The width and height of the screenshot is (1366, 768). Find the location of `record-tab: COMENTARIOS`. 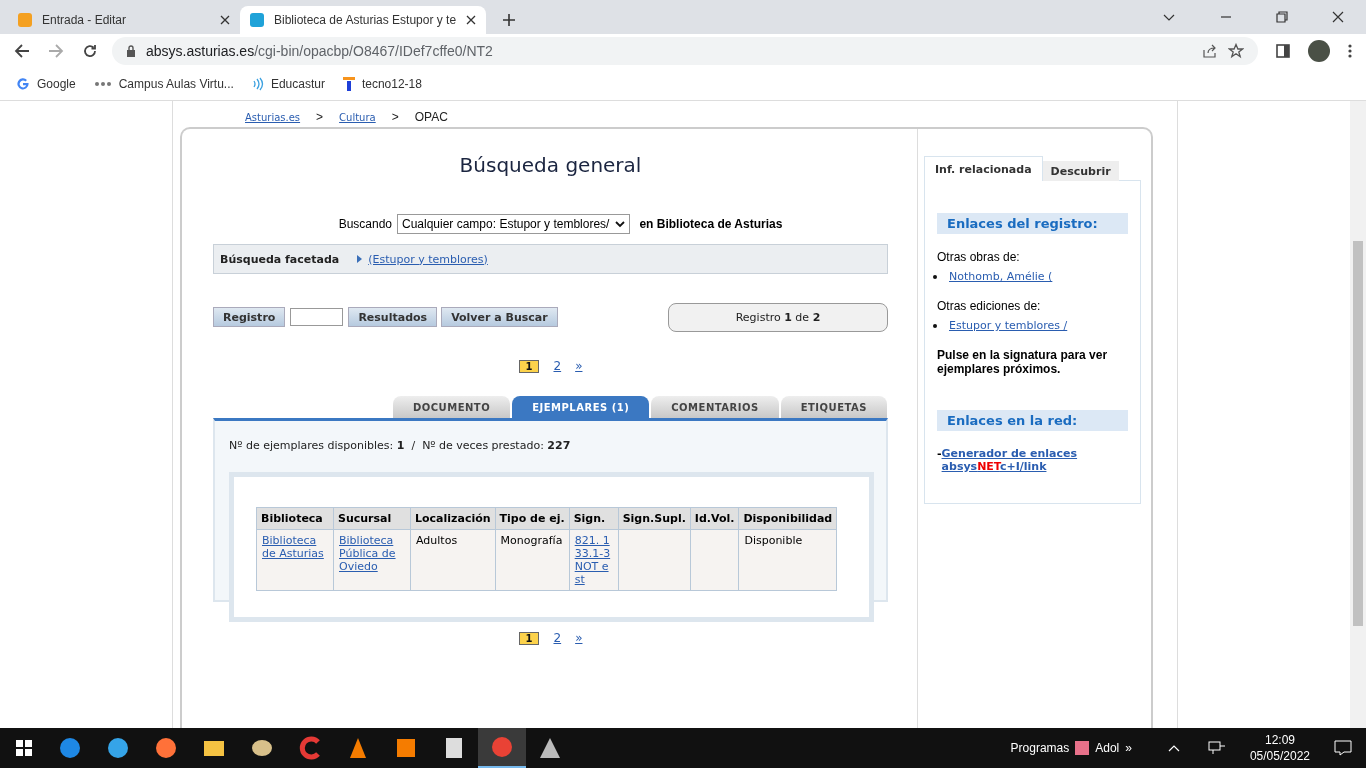

record-tab: COMENTARIOS is located at coordinates (715, 407).